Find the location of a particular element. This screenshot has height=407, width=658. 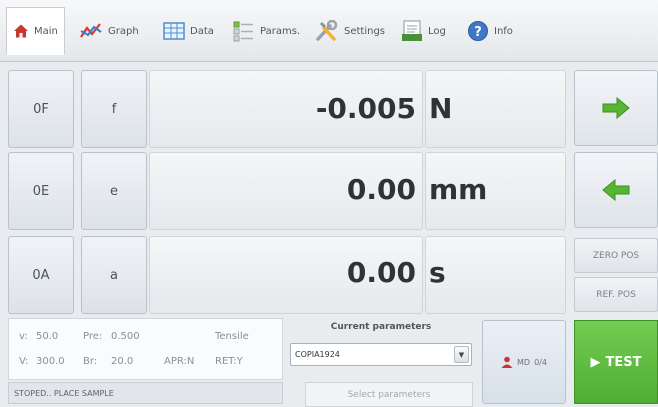

time-unit: s is located at coordinates (437, 272).